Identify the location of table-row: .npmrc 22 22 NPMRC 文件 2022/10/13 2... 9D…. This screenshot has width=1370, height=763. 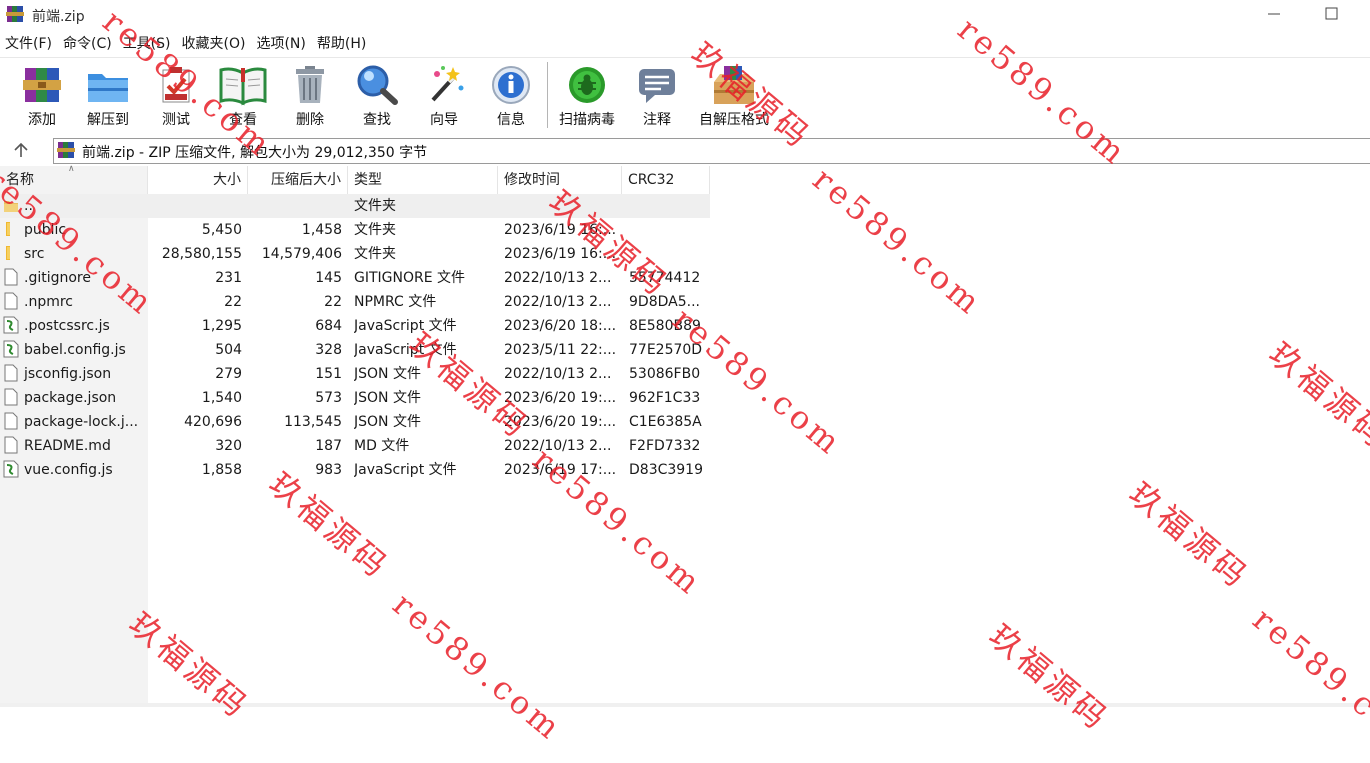
(355, 302).